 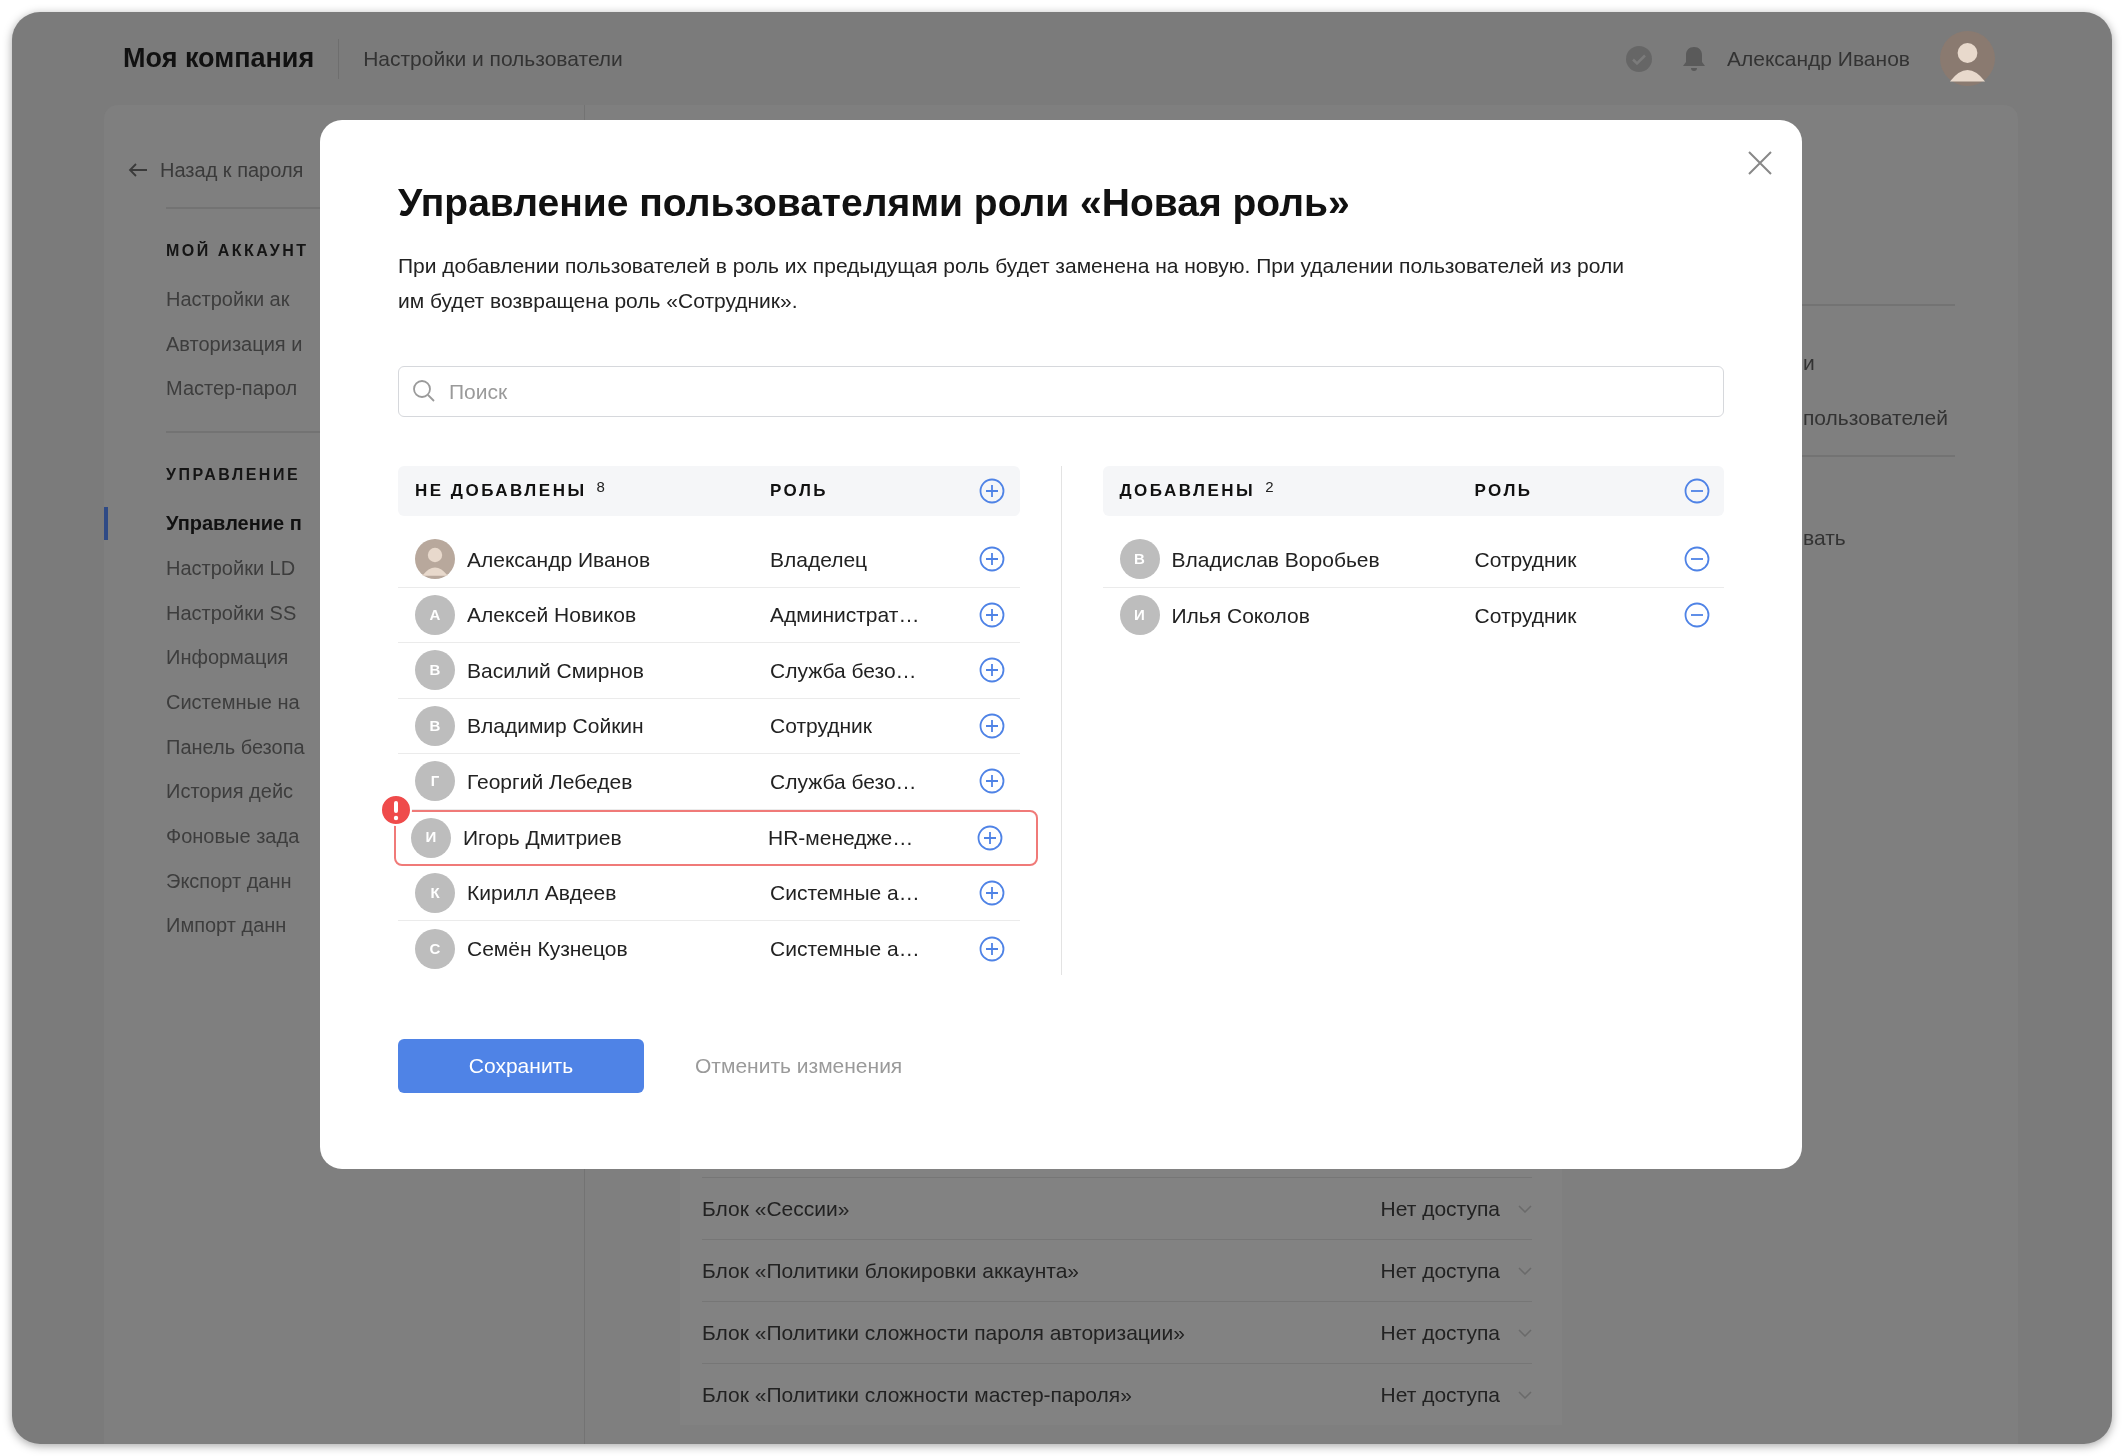 What do you see at coordinates (819, 559) in the screenshot?
I see `role-label: Владелец` at bounding box center [819, 559].